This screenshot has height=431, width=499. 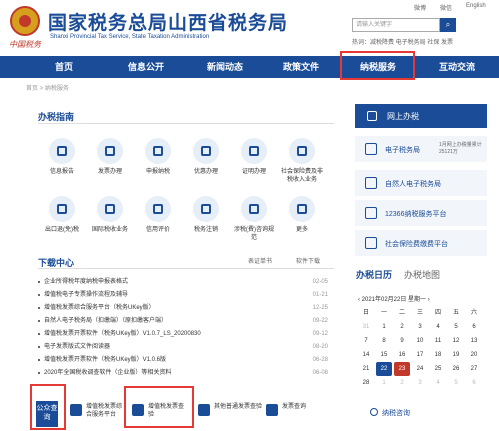 I want to click on tax-emblem-icon, so click(x=25, y=21).